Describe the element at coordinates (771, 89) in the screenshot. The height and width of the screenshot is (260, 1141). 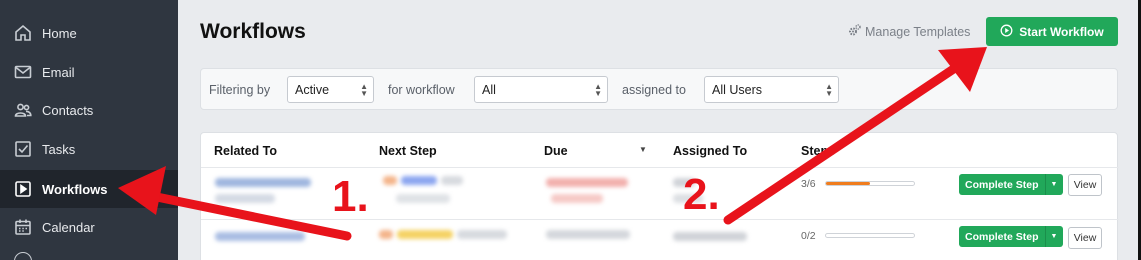
I see `assigned-user-select: All Users ▲ ▼` at that location.